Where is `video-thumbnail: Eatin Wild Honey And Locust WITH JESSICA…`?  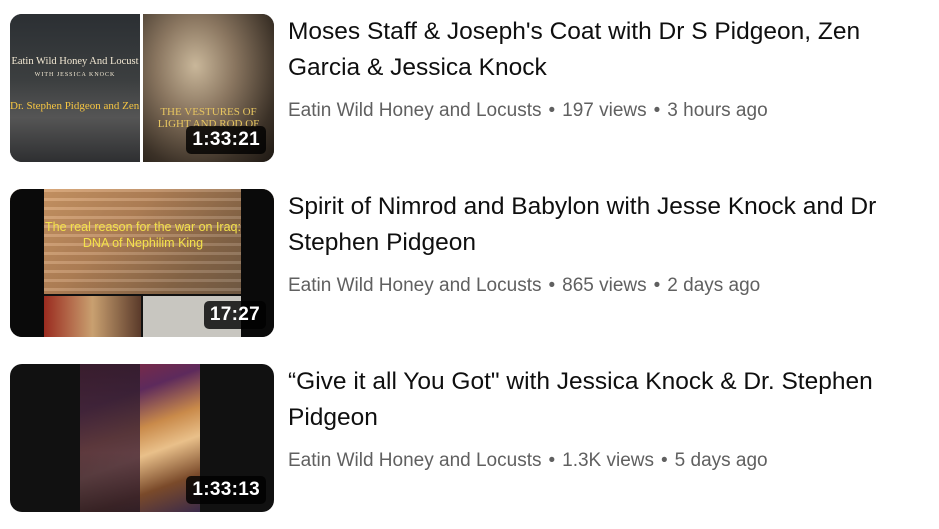
video-thumbnail: Eatin Wild Honey And Locust WITH JESSICA… is located at coordinates (142, 88).